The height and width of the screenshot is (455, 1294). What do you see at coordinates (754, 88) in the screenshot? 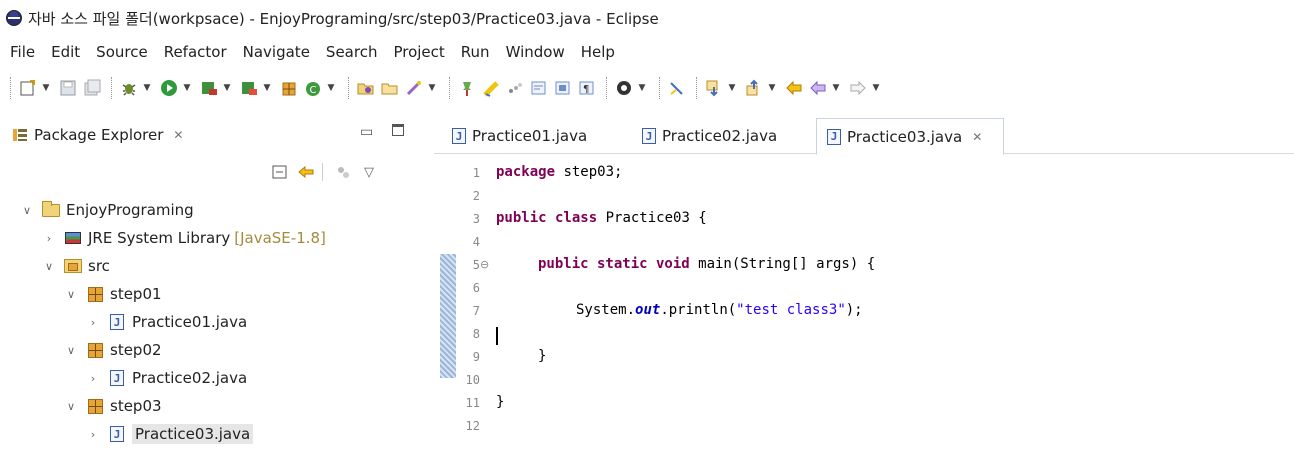
I see `previous-annotation-icon` at bounding box center [754, 88].